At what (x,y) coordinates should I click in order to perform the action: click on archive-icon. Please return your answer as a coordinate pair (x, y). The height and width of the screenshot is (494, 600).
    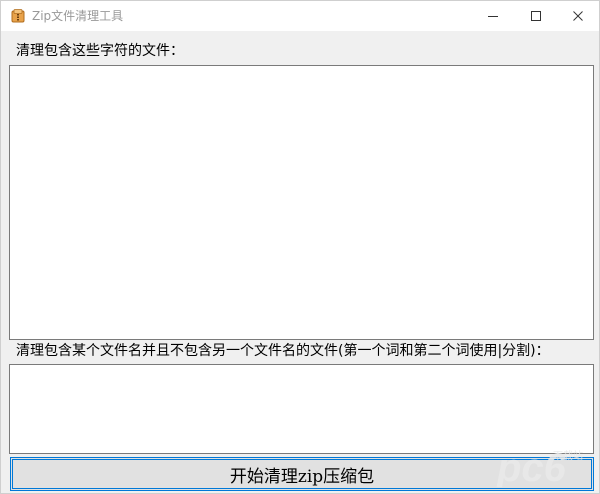
    Looking at the image, I should click on (18, 16).